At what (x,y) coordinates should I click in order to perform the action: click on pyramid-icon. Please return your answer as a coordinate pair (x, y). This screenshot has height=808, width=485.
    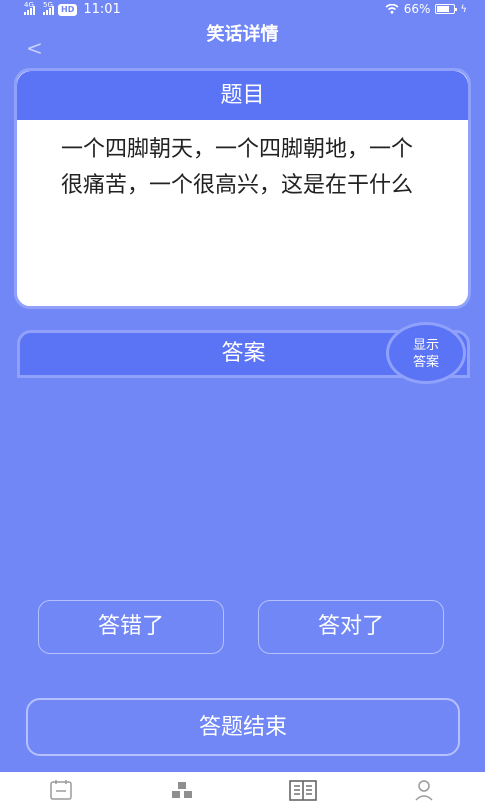
    Looking at the image, I should click on (181, 790).